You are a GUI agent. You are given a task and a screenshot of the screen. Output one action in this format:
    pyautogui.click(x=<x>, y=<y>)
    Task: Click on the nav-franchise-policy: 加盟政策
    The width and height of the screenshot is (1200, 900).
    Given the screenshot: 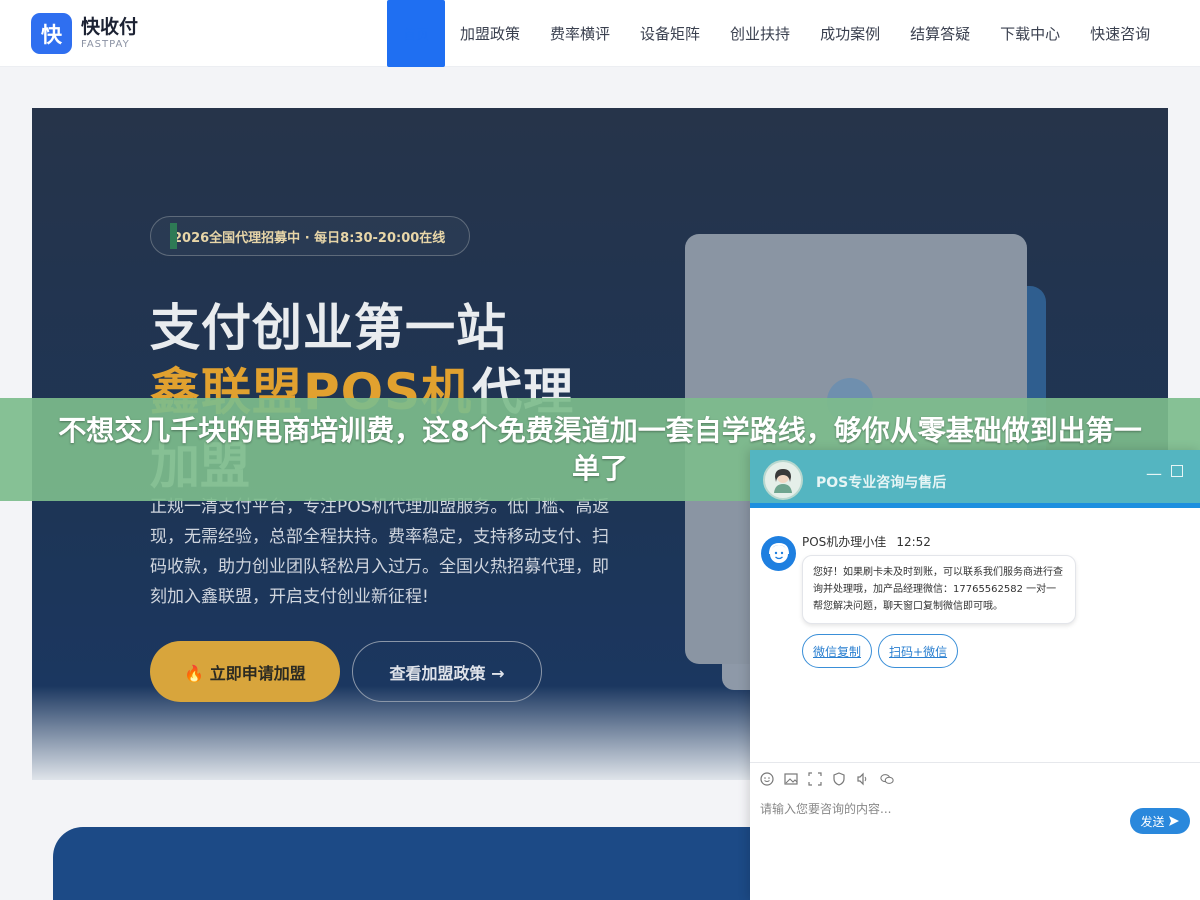 What is the action you would take?
    pyautogui.click(x=490, y=33)
    